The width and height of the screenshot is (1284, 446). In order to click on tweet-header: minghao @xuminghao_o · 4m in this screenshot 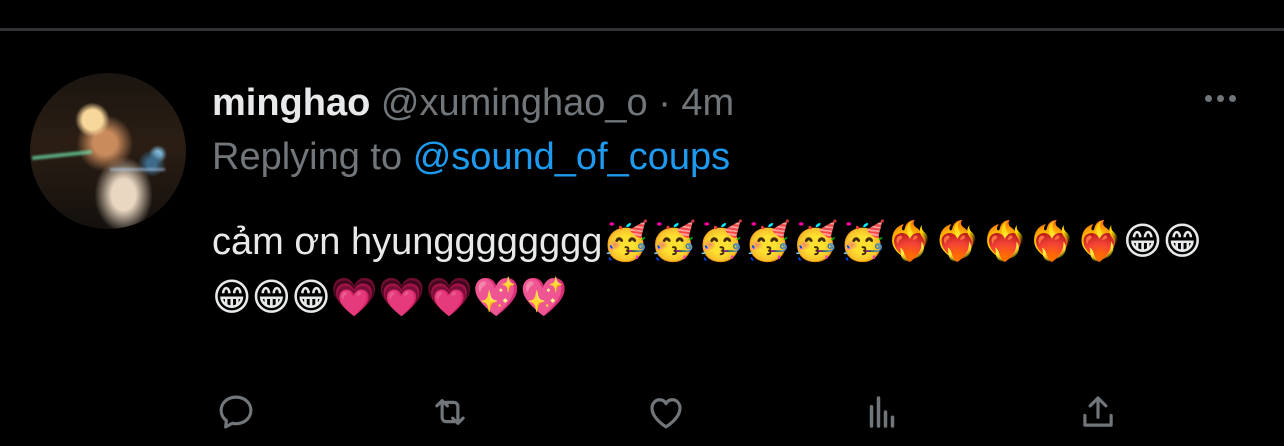, I will do `click(473, 103)`.